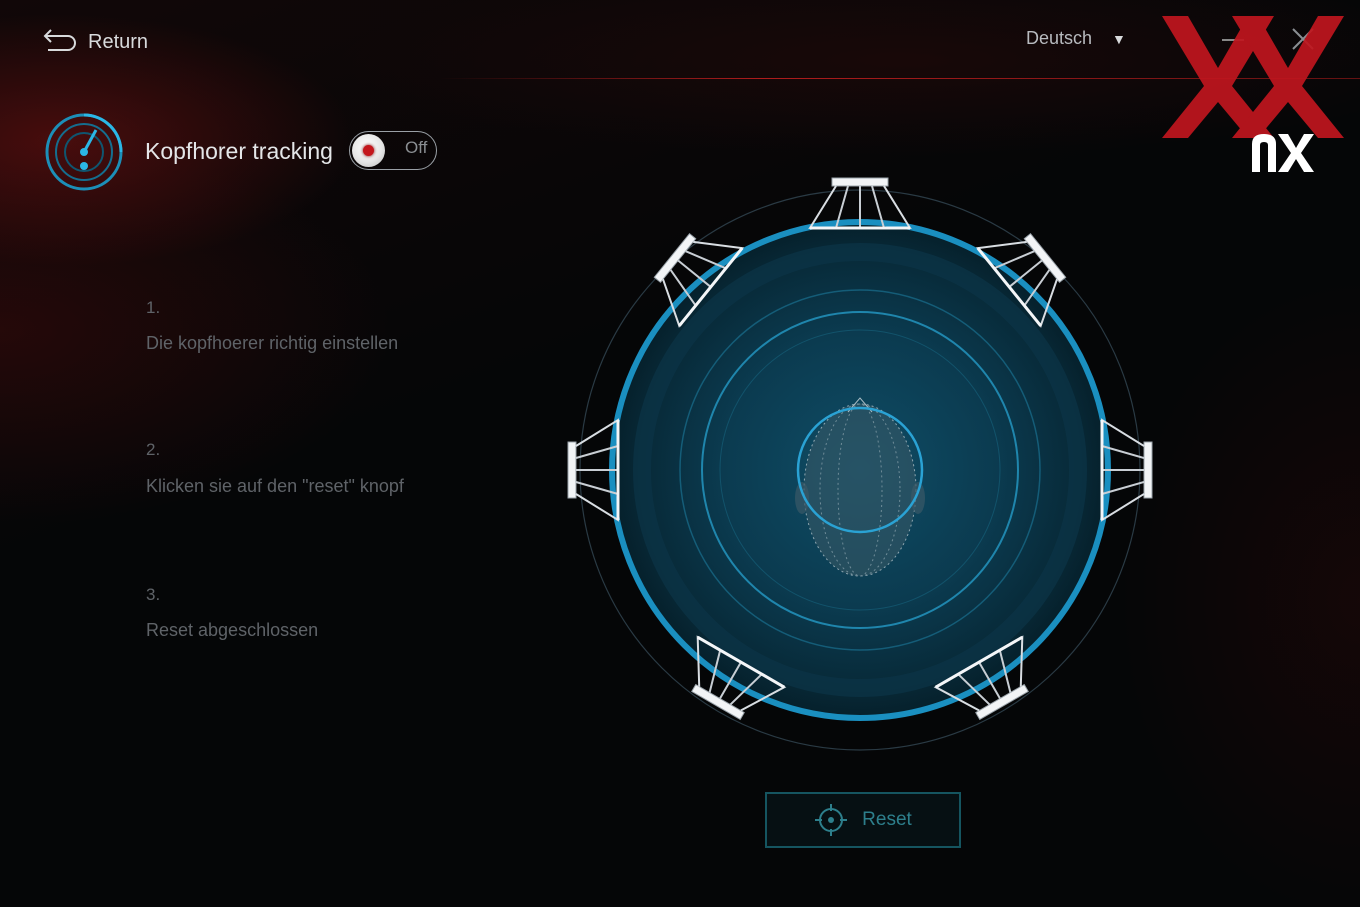 Image resolution: width=1360 pixels, height=907 pixels. I want to click on return-button: Return, so click(95, 42).